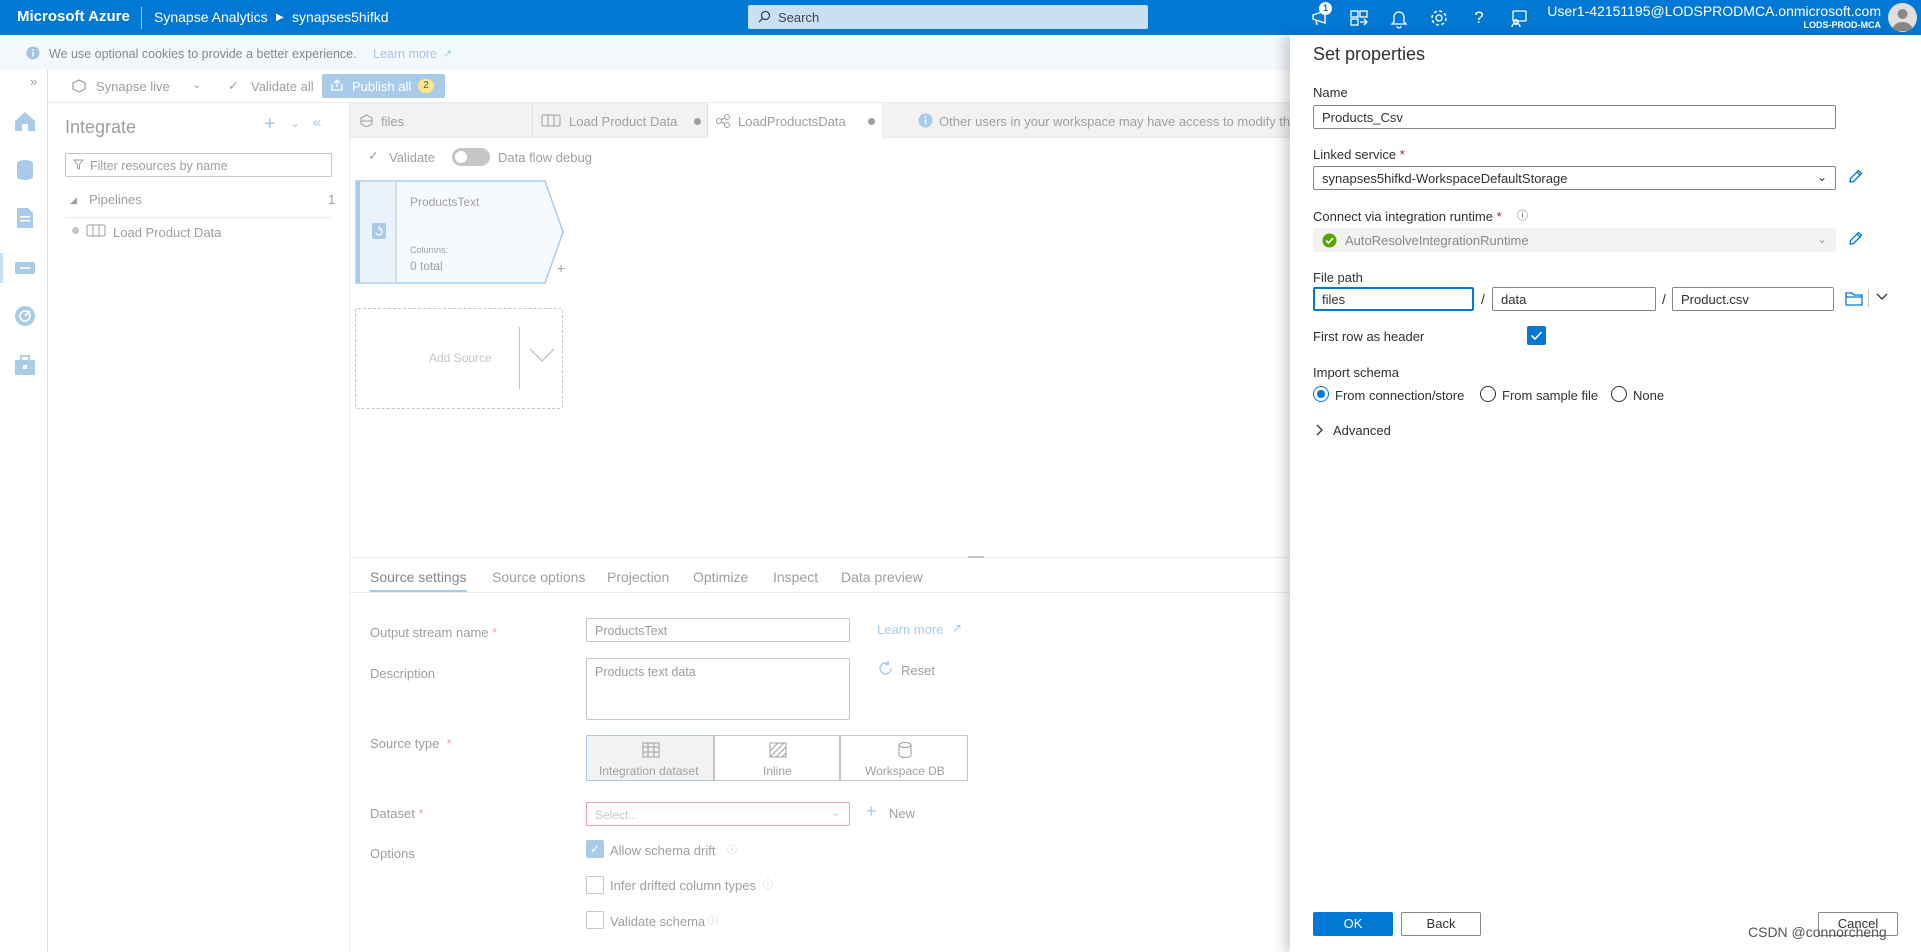  Describe the element at coordinates (650, 758) in the screenshot. I see `source-type-integration-dataset: Integration dataset` at that location.